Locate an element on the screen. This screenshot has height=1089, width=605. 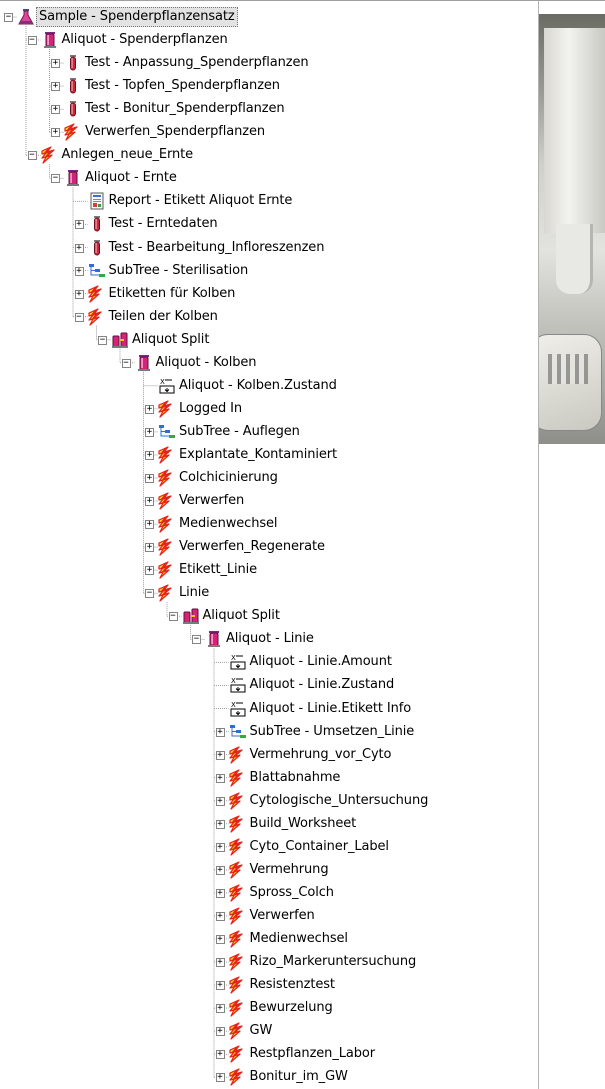
tree-node: + SubTree - Sterilisation is located at coordinates (269, 271).